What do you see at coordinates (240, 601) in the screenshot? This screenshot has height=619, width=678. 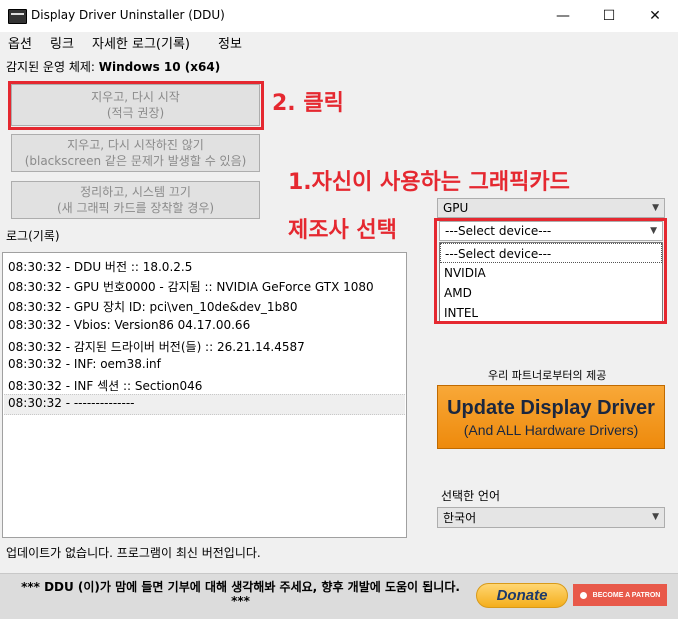 I see `donation-message-line2: ***` at bounding box center [240, 601].